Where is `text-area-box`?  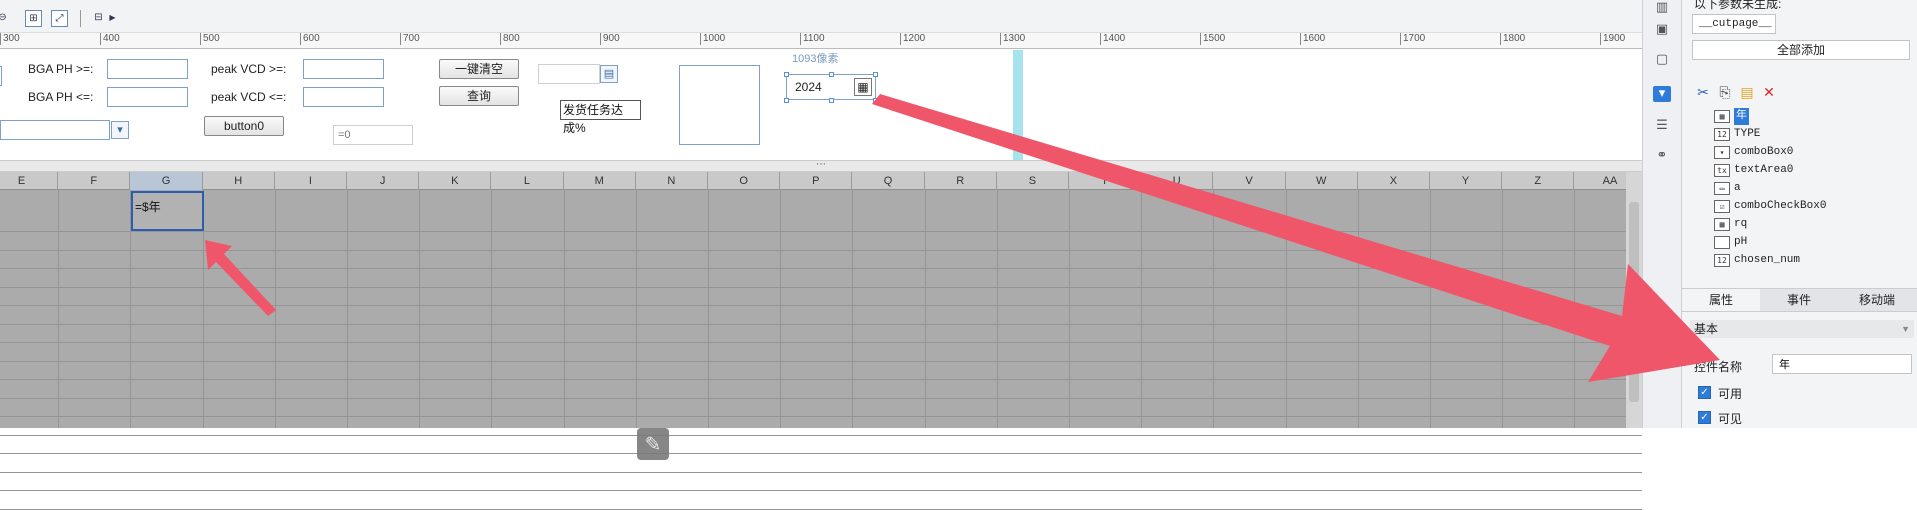 text-area-box is located at coordinates (719, 105).